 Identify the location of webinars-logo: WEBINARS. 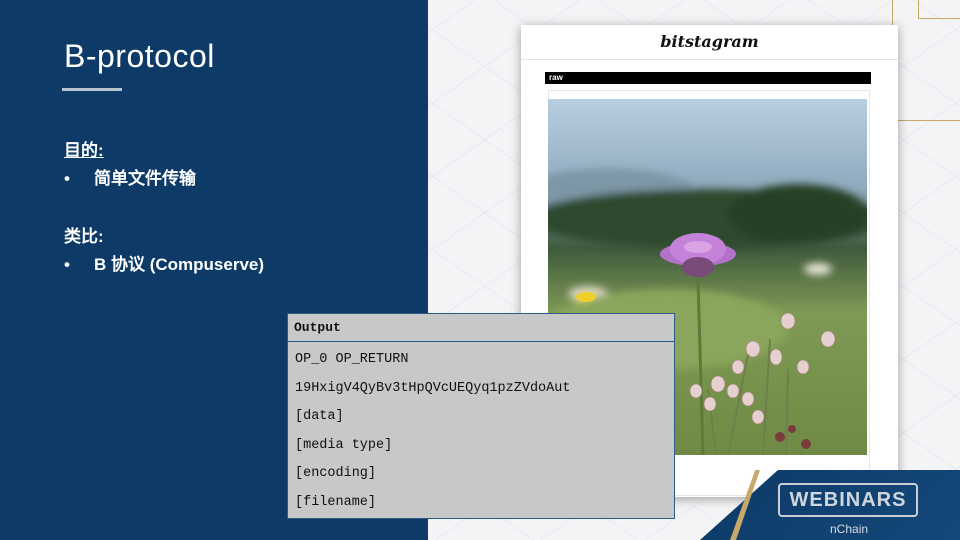
(848, 500).